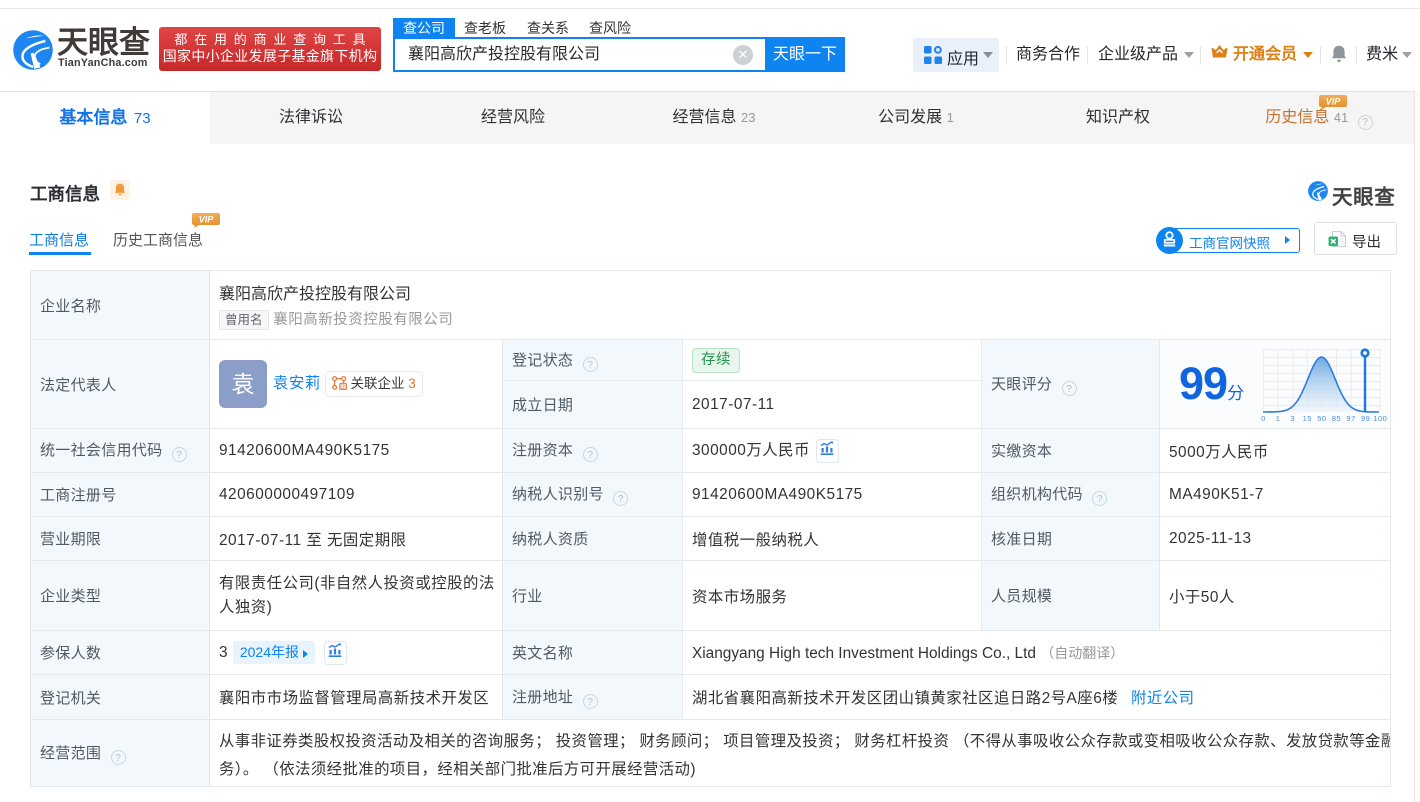 This screenshot has height=802, width=1420. What do you see at coordinates (1307, 418) in the screenshot?
I see `svg-text: 15` at bounding box center [1307, 418].